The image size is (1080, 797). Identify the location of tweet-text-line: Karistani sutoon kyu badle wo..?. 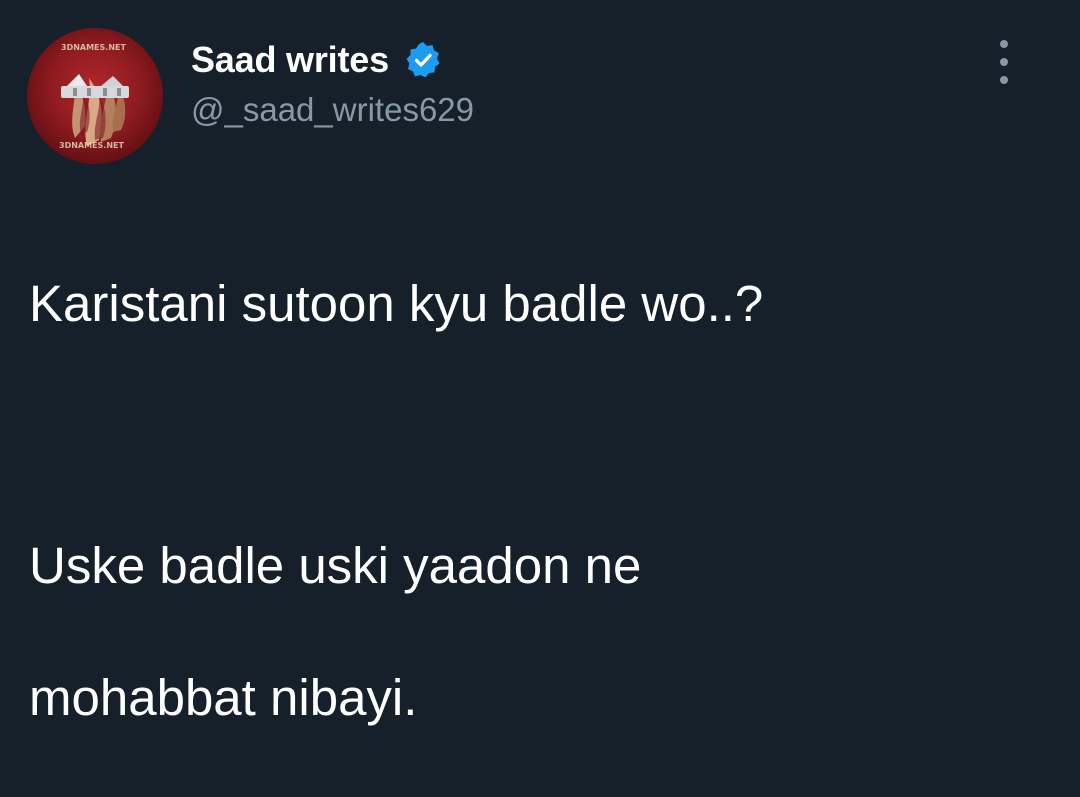
(396, 303).